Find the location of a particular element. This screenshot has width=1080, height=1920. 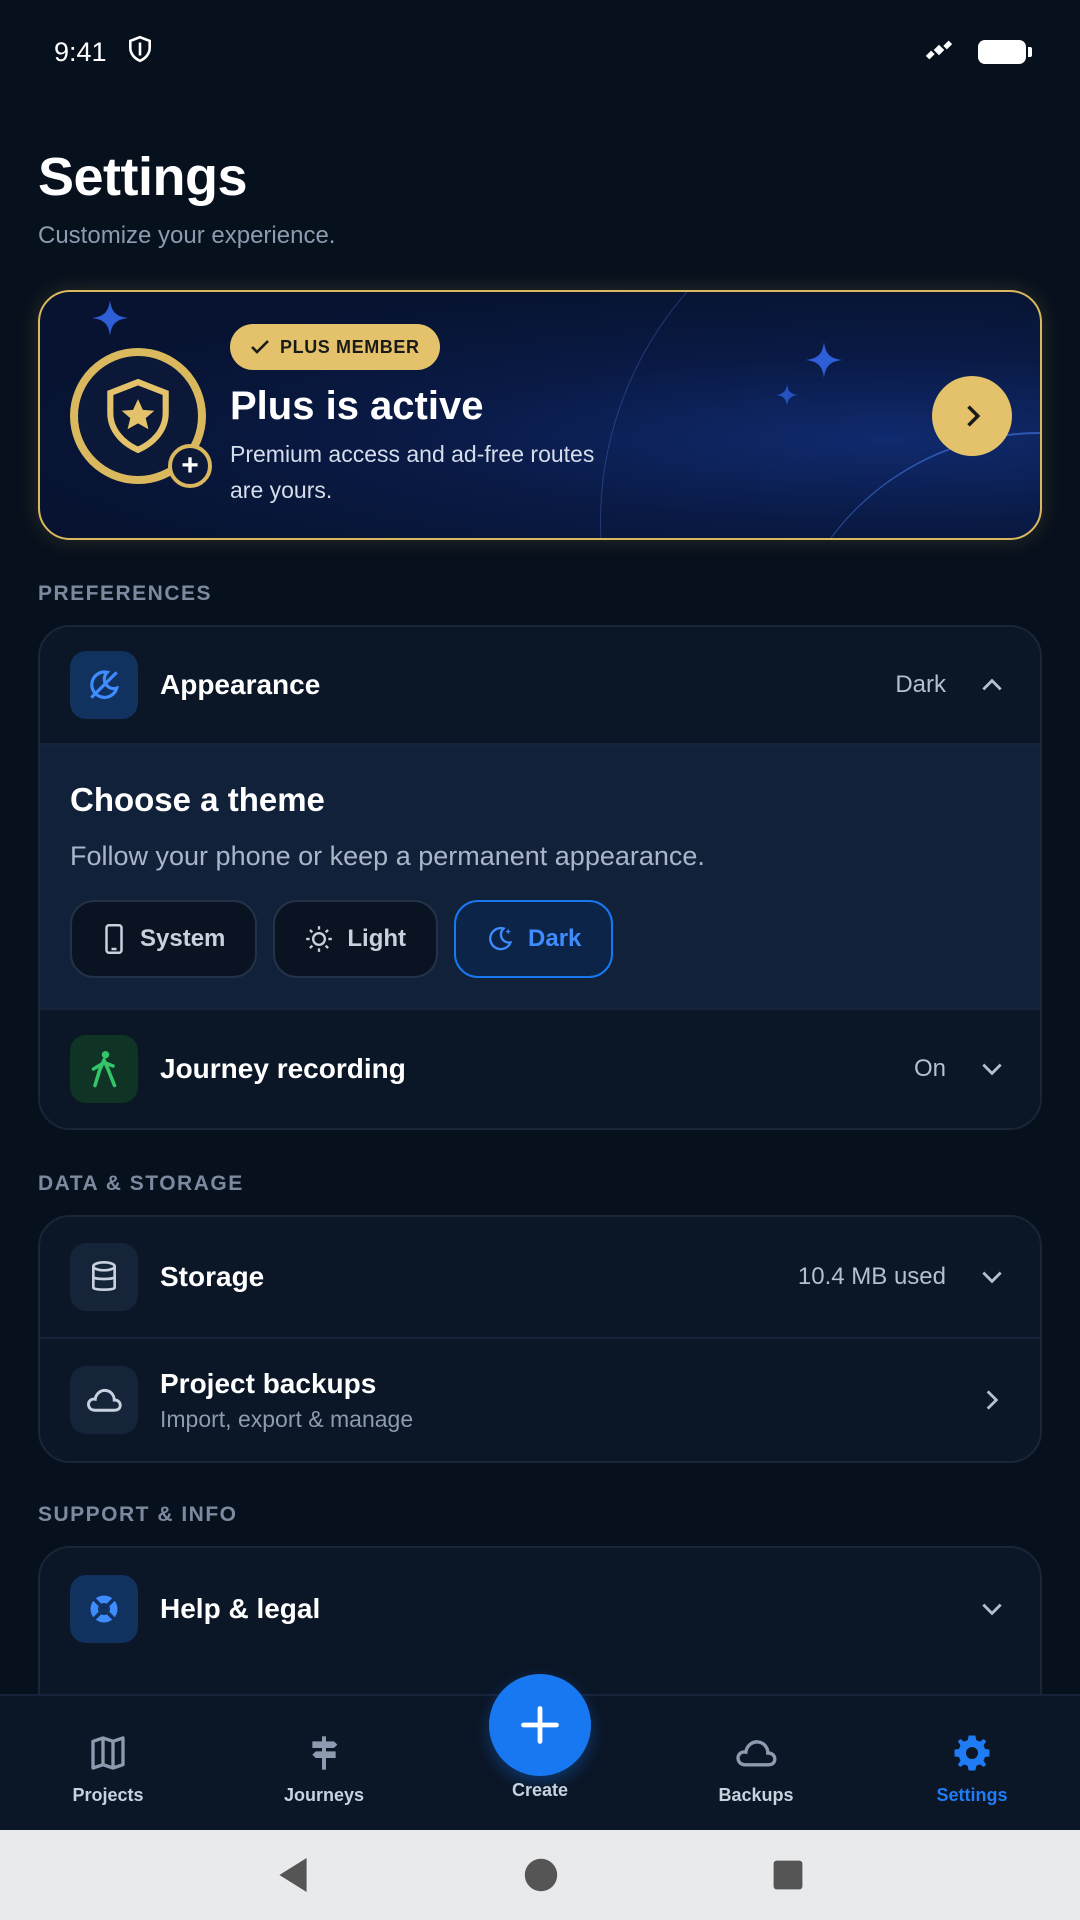

signpost-icon is located at coordinates (325, 1753).